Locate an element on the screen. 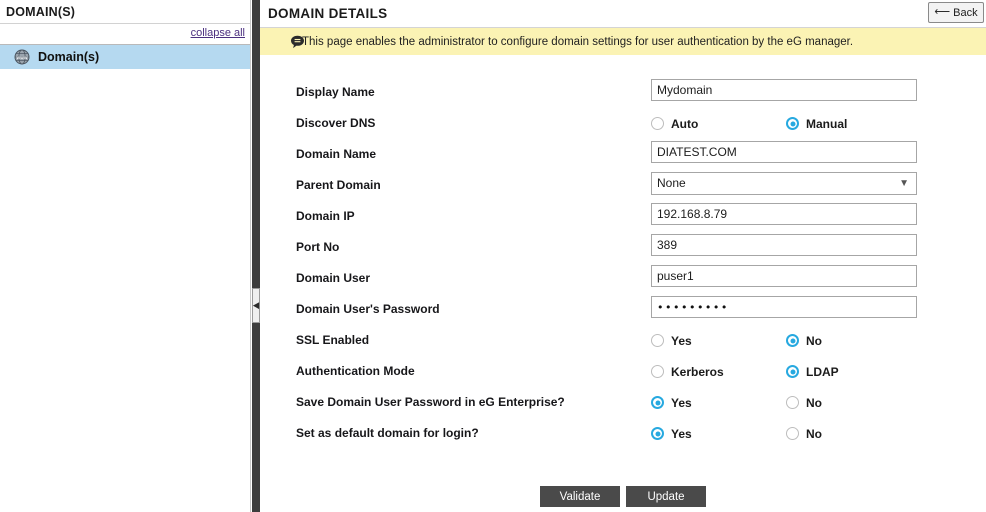 Image resolution: width=986 pixels, height=512 pixels. field-domain-name is located at coordinates (784, 152).